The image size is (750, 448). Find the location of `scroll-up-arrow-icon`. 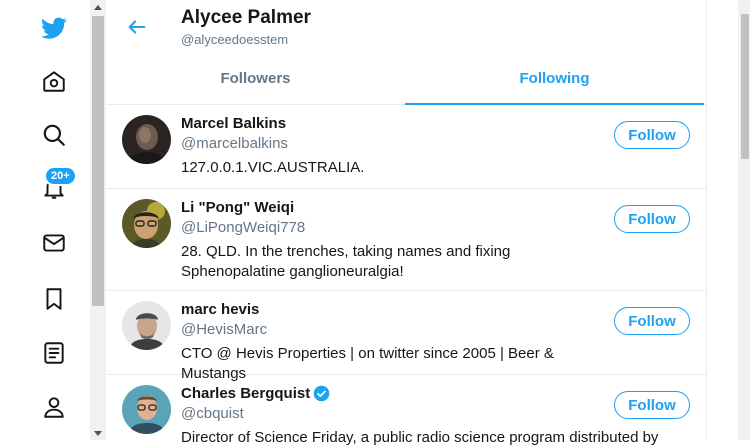

scroll-up-arrow-icon is located at coordinates (98, 7).